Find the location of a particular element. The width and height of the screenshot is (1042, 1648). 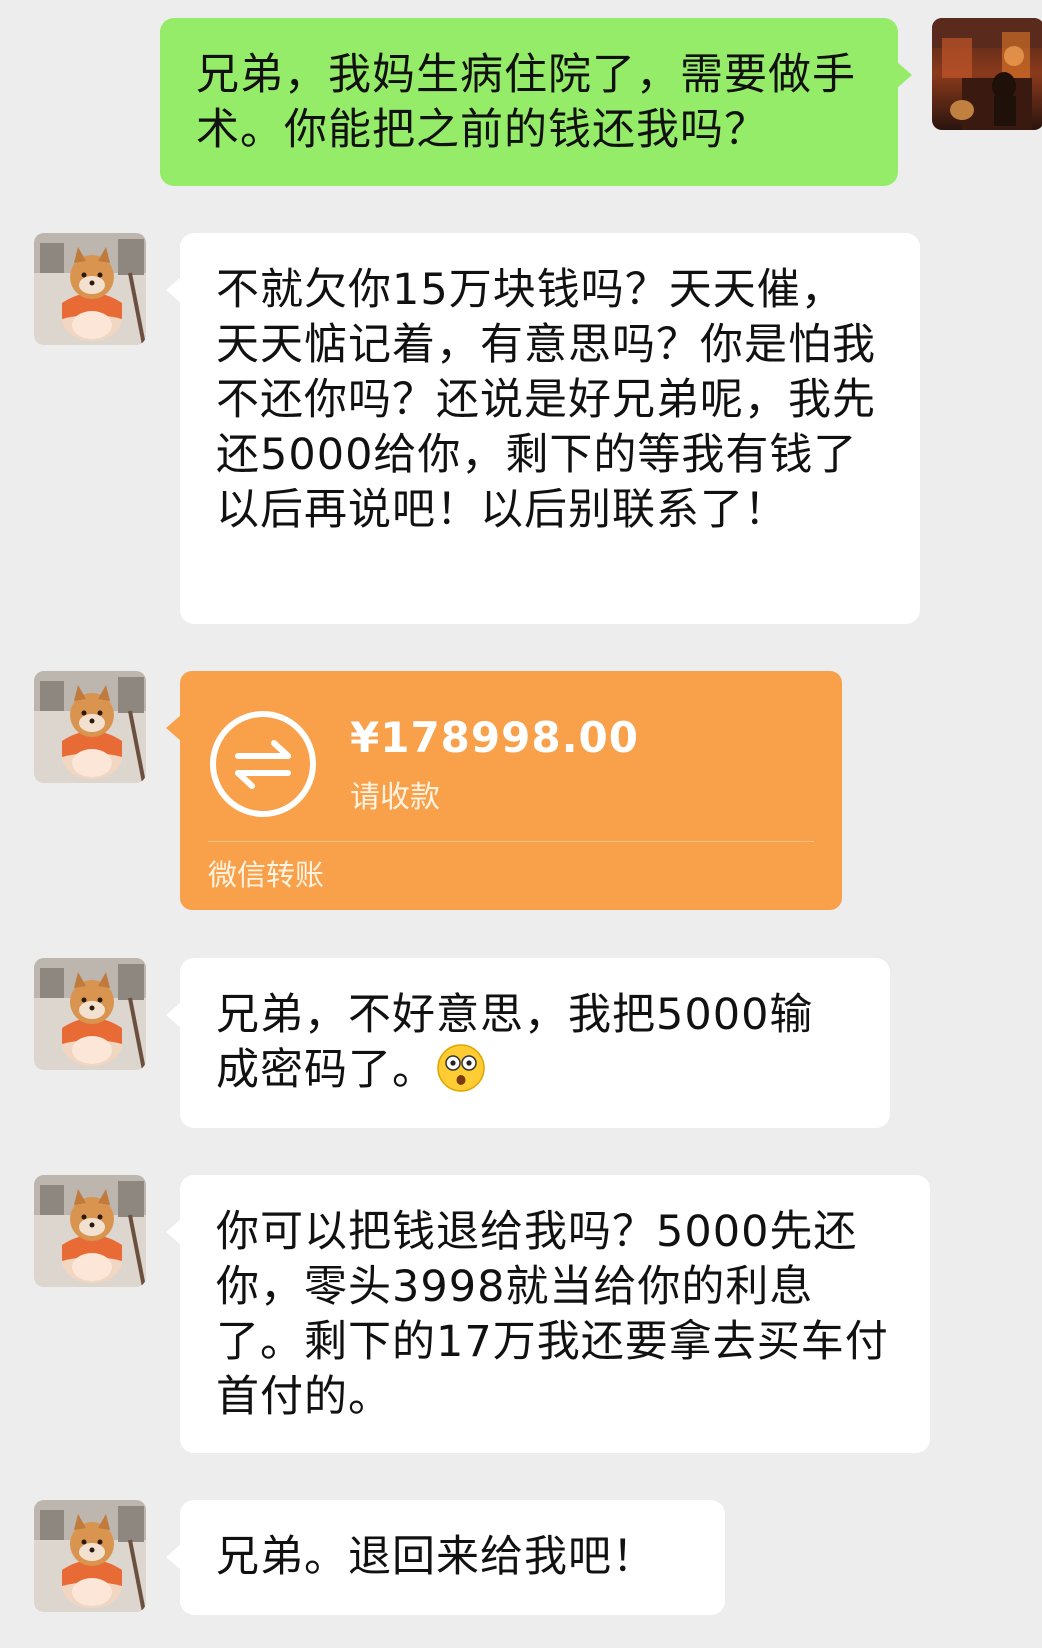

transfer-footer-label: 微信转账 is located at coordinates (266, 875).